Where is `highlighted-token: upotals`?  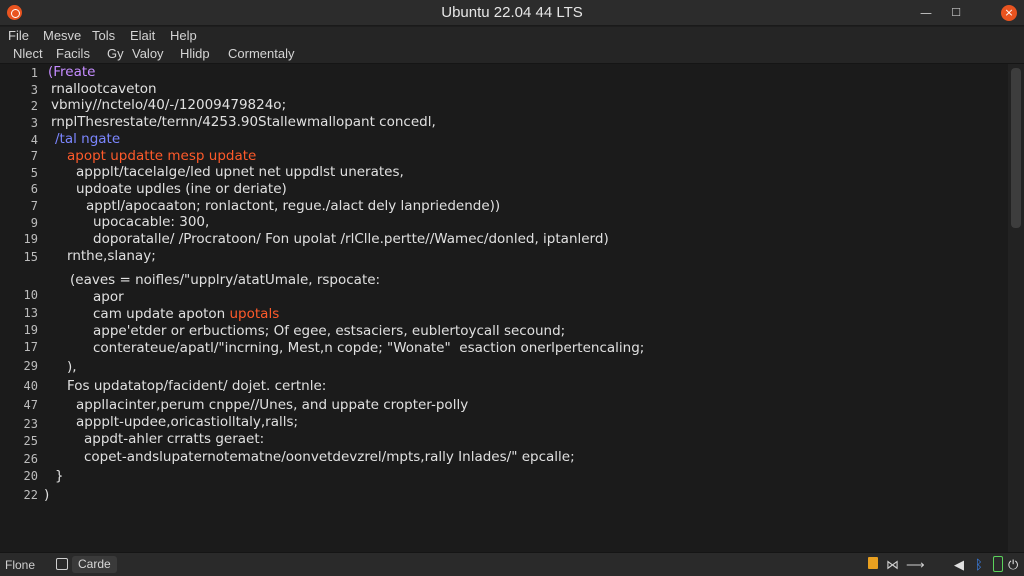 highlighted-token: upotals is located at coordinates (254, 314).